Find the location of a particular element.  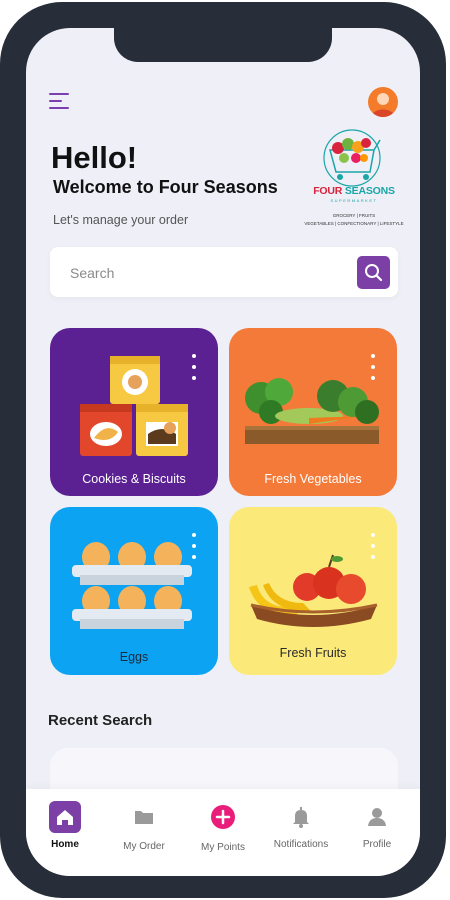

logo-tagline: SUPERMARKET is located at coordinates (354, 200).